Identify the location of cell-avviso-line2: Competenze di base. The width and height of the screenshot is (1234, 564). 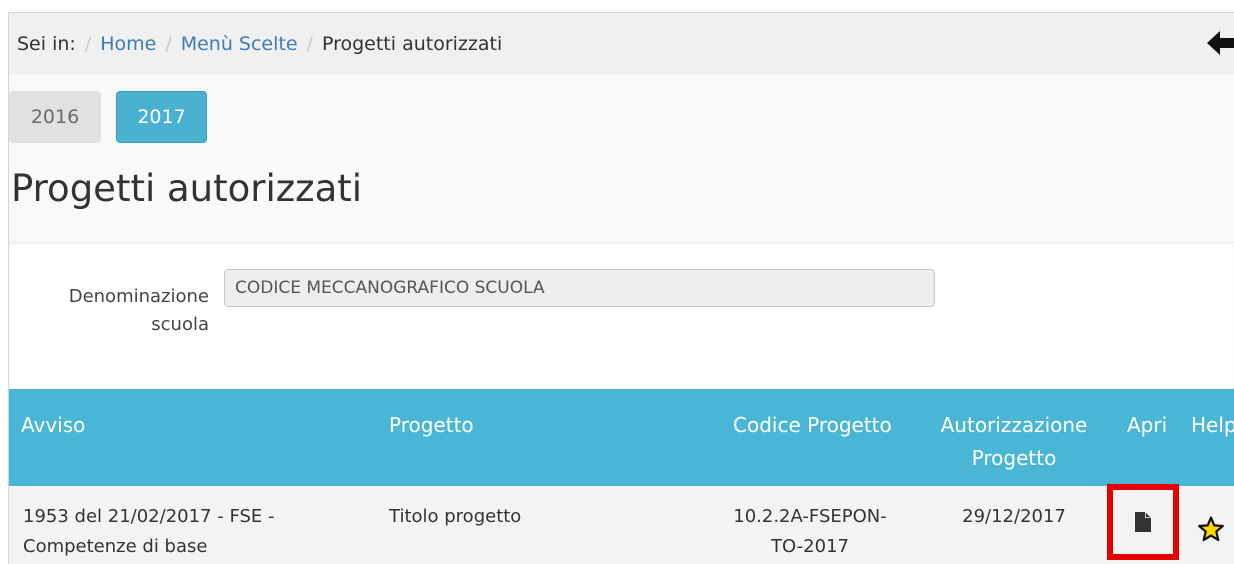
(115, 546).